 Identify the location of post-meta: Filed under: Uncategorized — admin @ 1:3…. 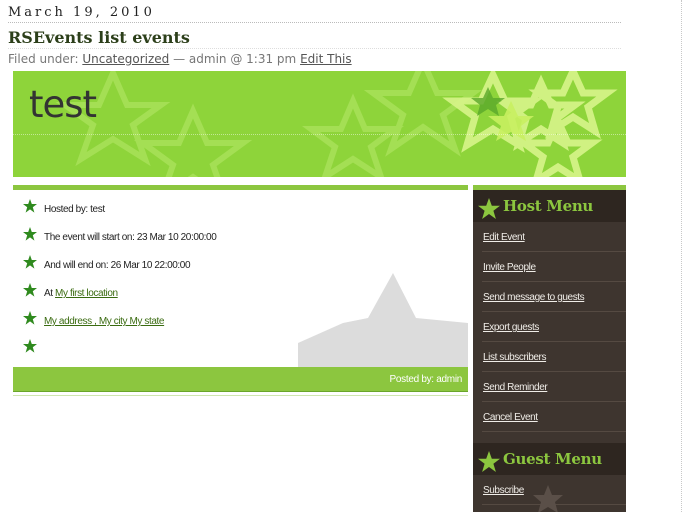
(180, 59).